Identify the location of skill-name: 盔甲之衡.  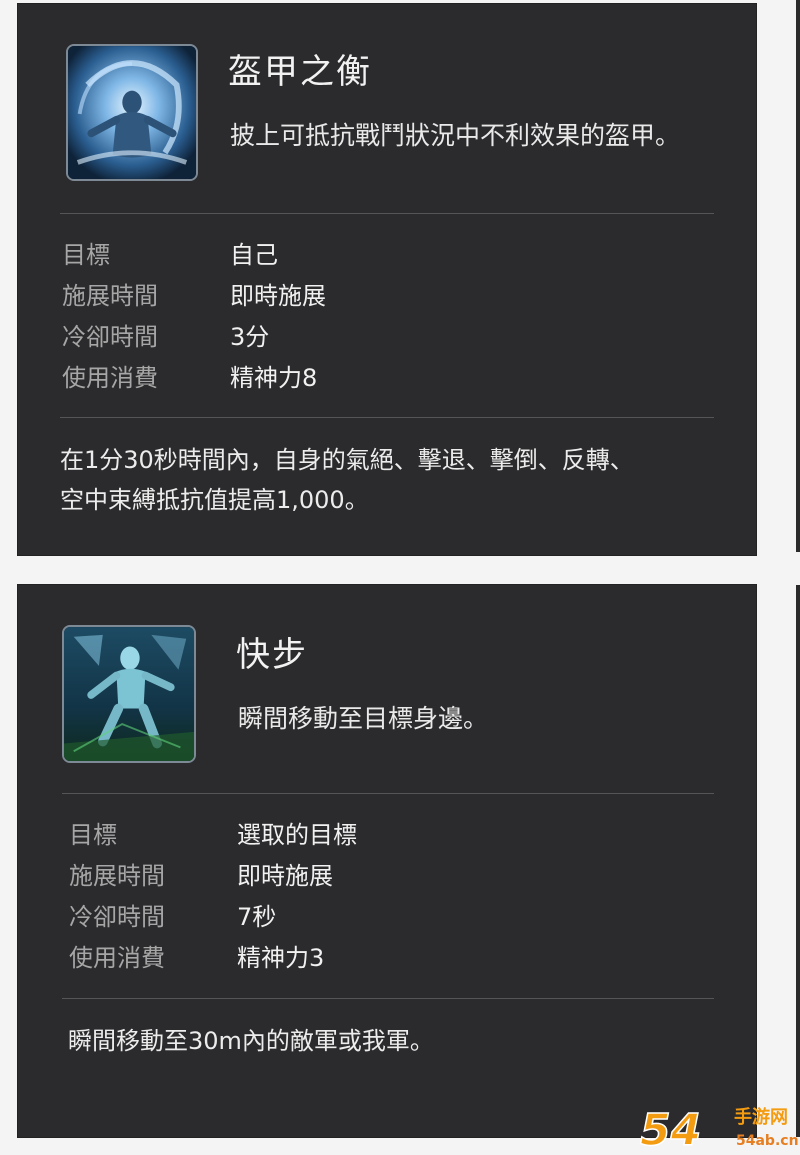
(300, 72).